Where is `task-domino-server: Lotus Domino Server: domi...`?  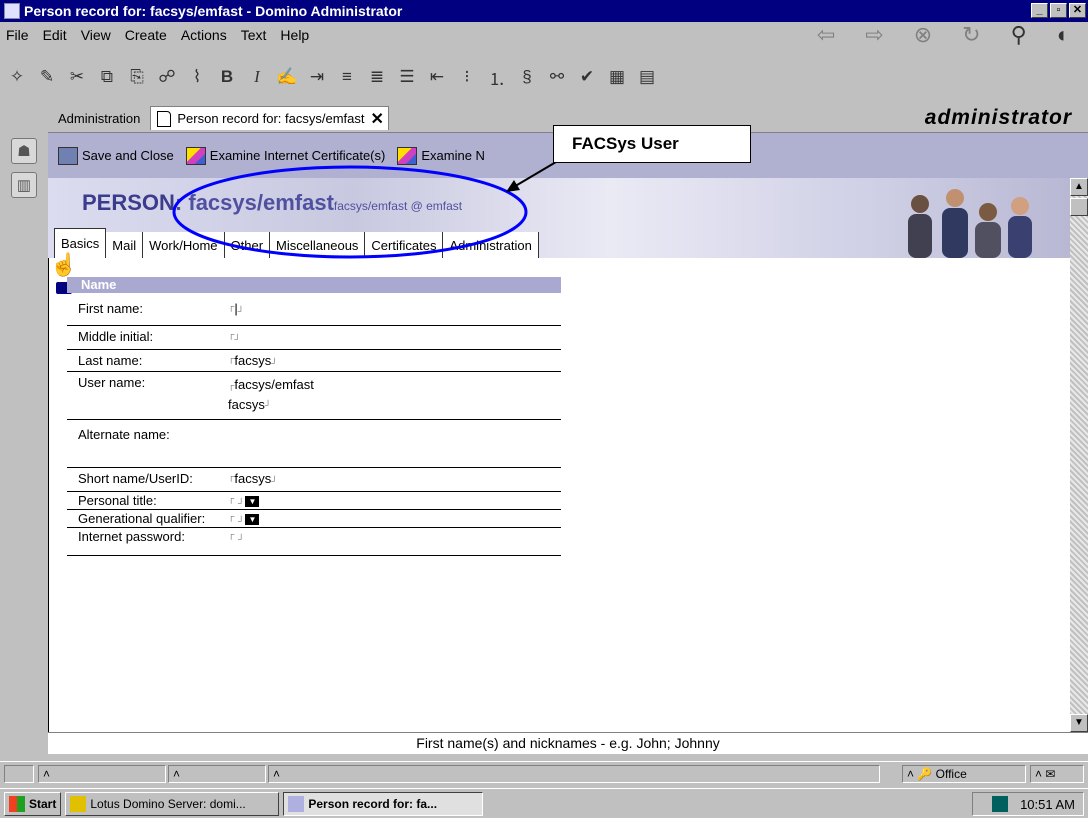 task-domino-server: Lotus Domino Server: domi... is located at coordinates (172, 803).